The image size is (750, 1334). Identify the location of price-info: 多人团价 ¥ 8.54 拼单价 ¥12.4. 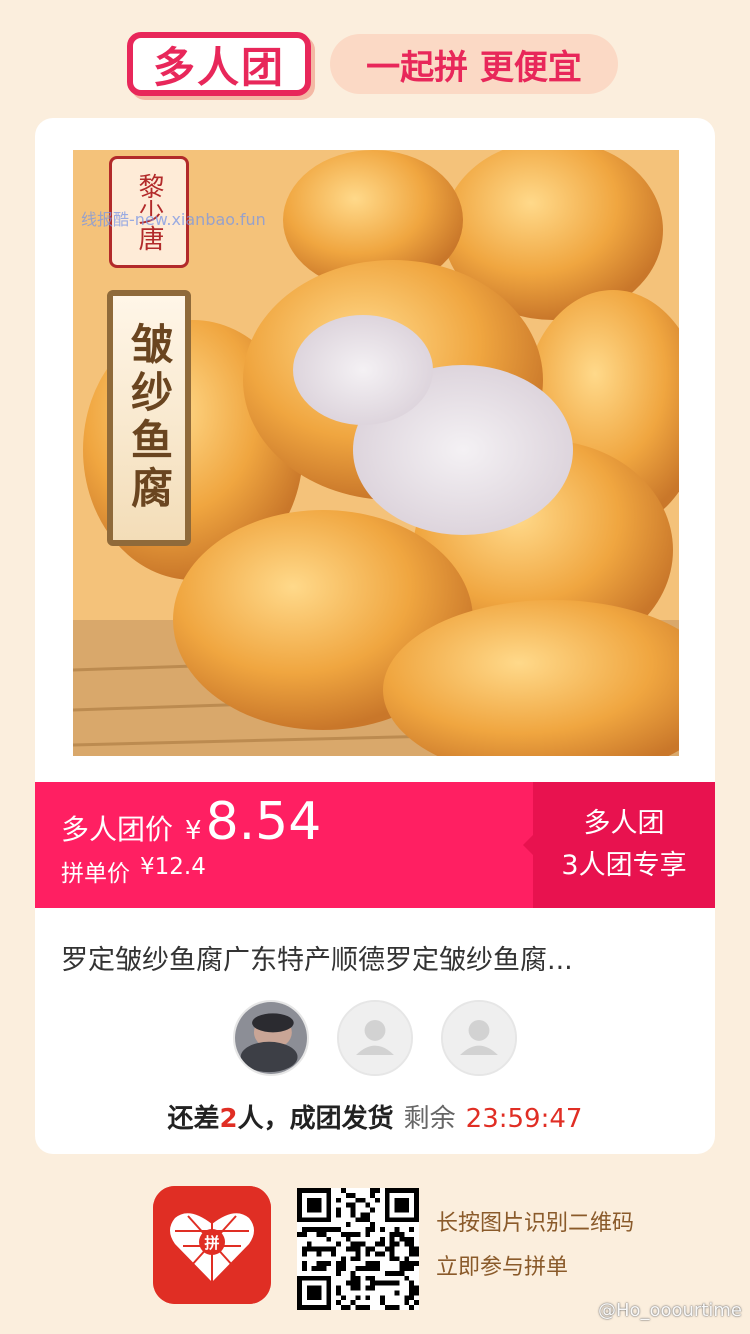
(191, 840).